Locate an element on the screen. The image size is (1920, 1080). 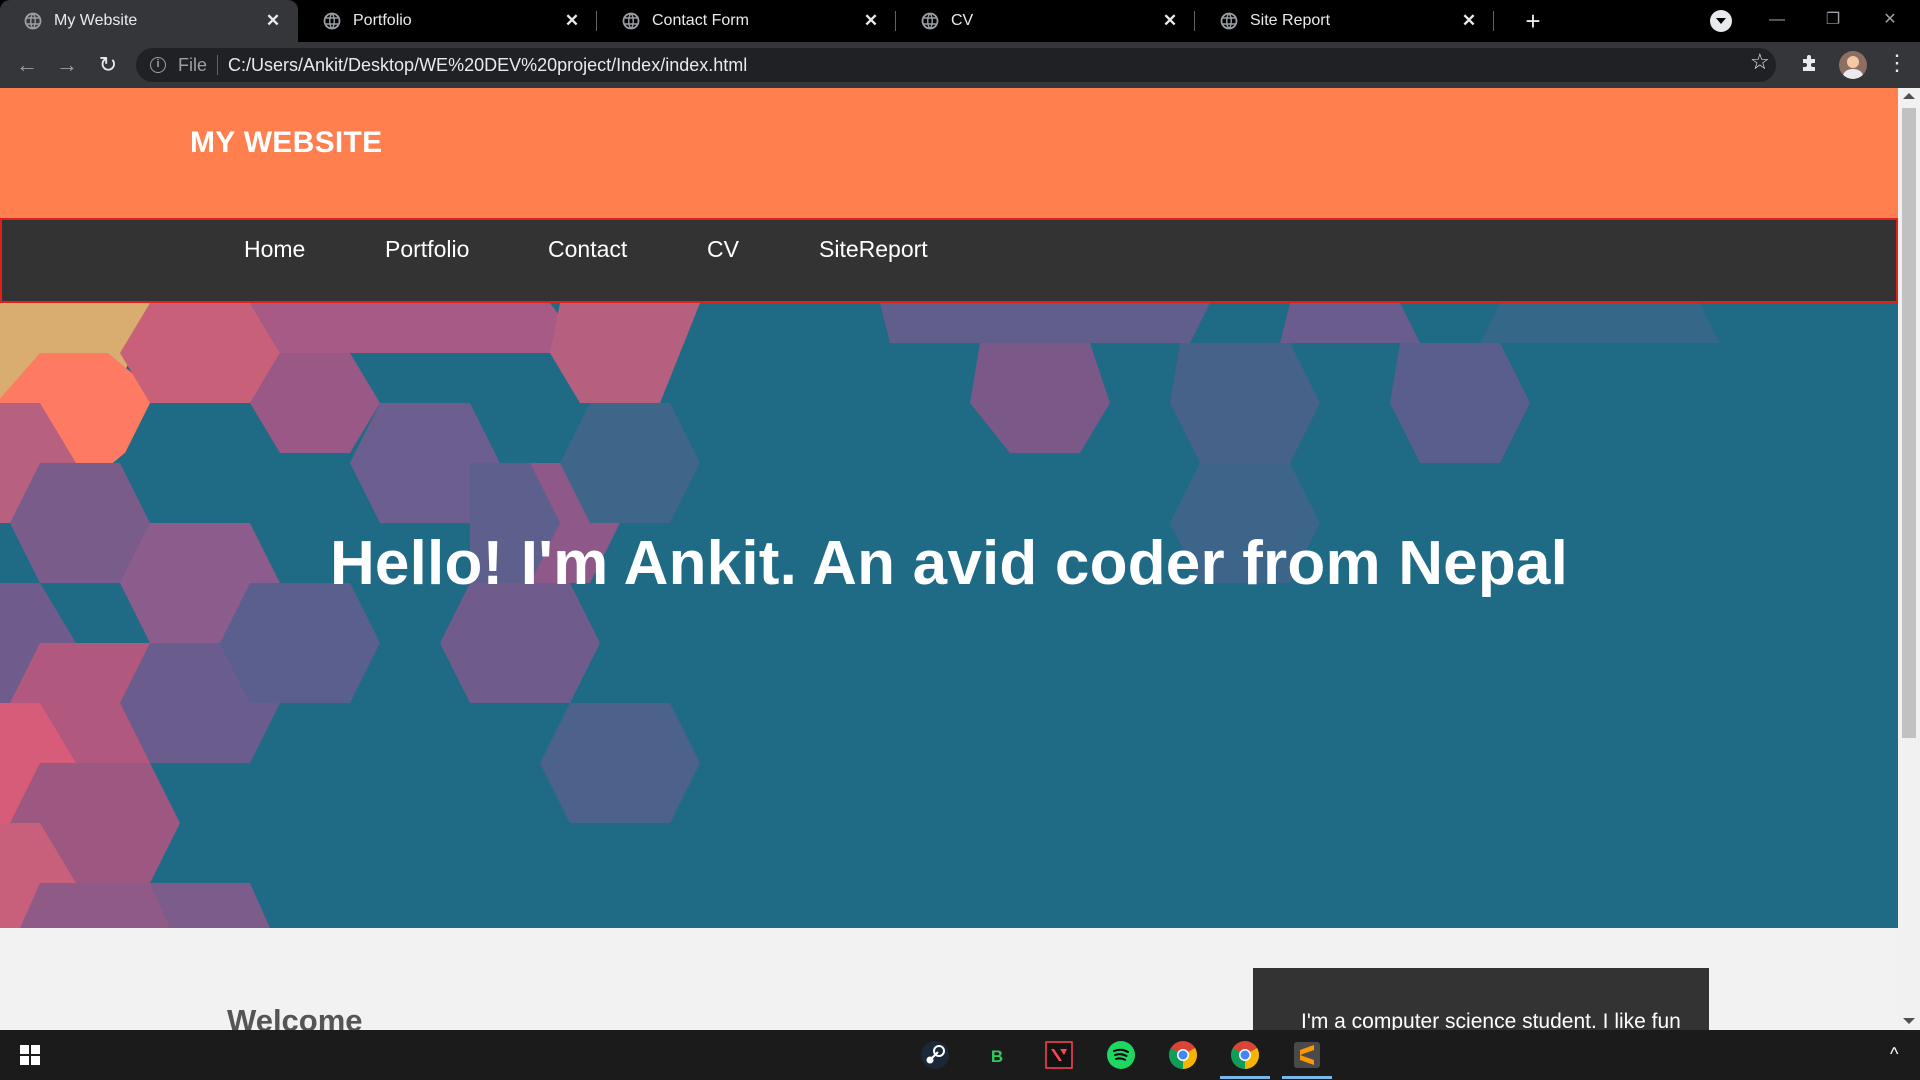
profile-avatar is located at coordinates (1853, 65).